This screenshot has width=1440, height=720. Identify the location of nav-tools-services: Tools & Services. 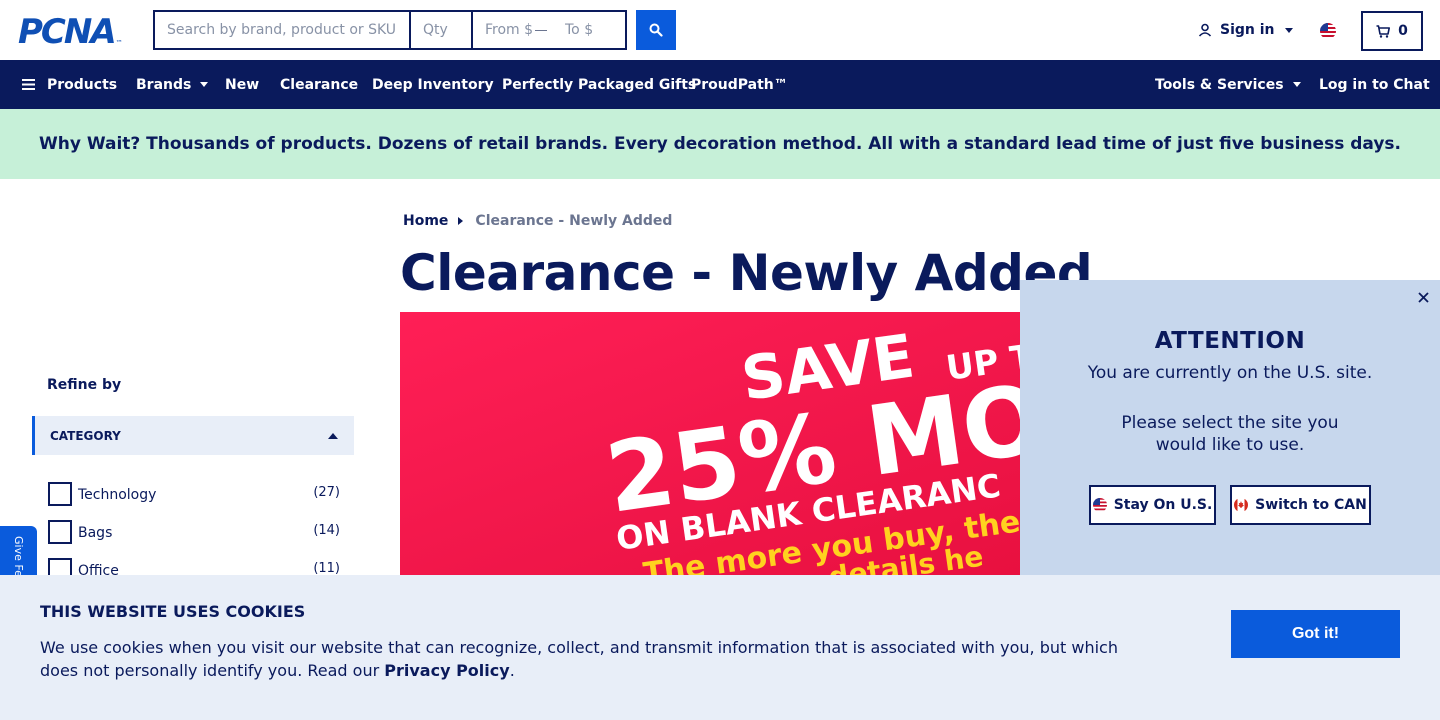
(1228, 84).